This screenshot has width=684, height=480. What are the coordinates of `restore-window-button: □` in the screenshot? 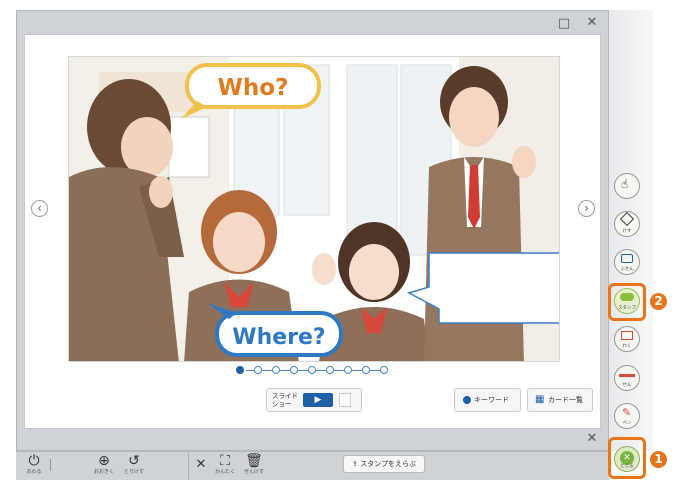 It's located at (564, 24).